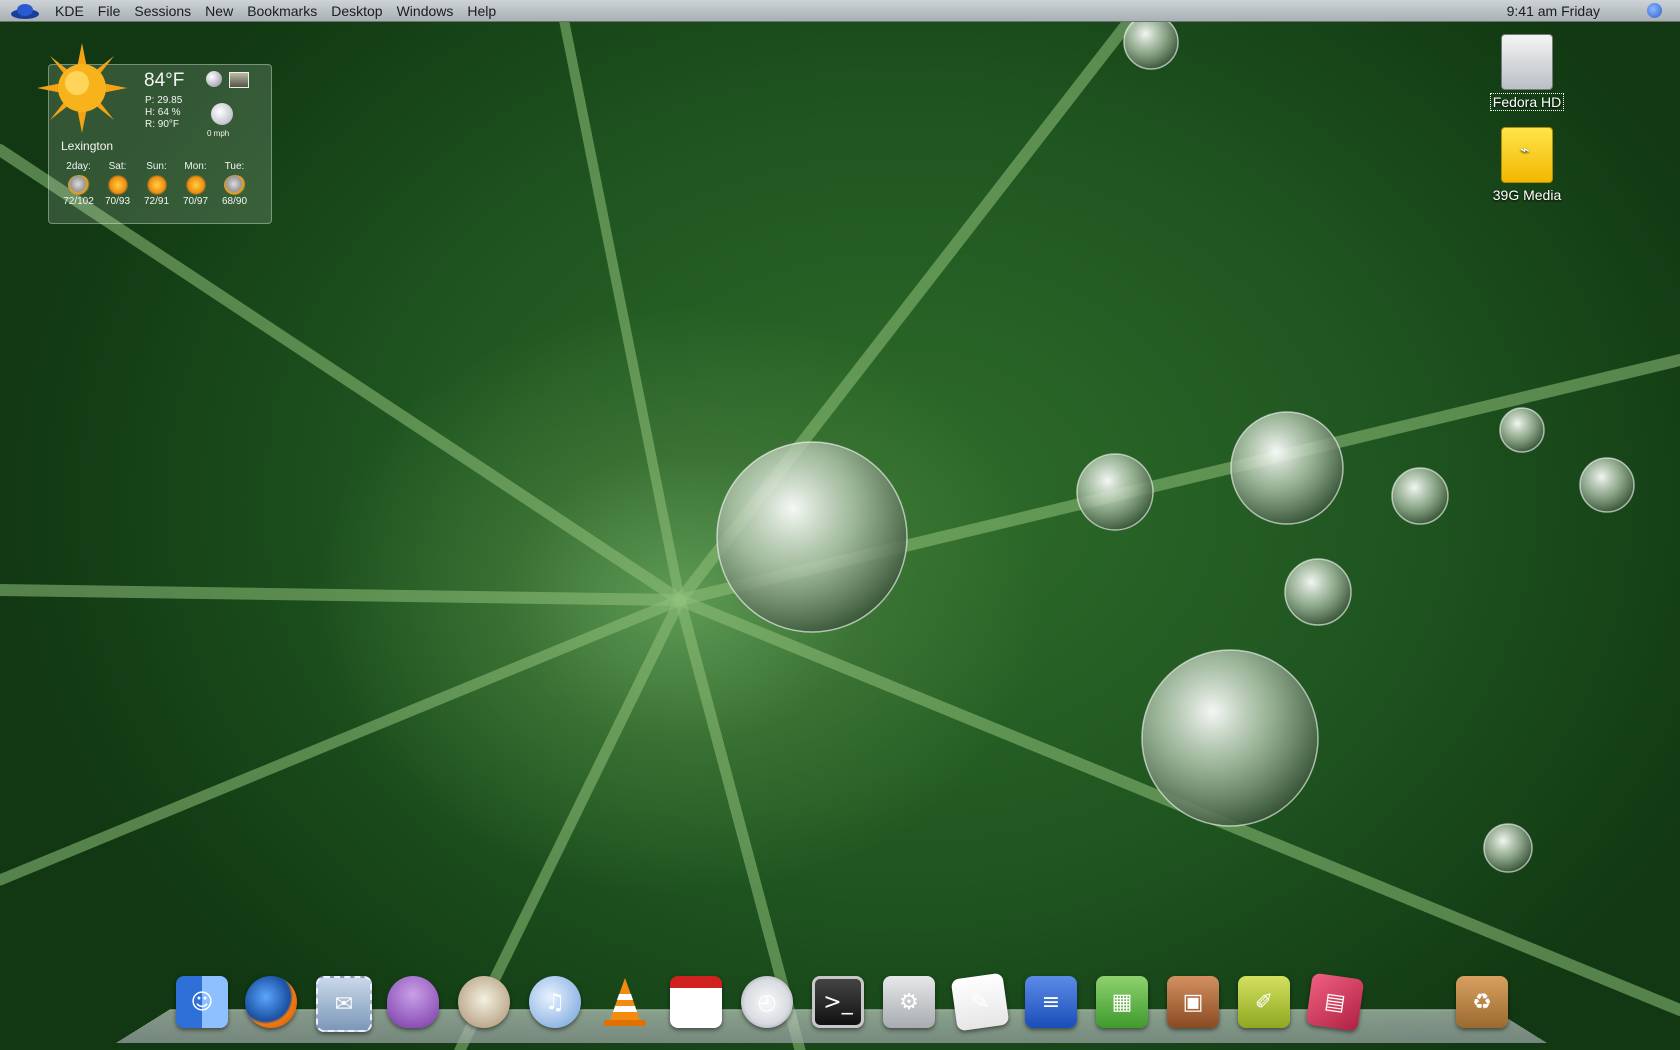 The height and width of the screenshot is (1050, 1680). What do you see at coordinates (1654, 10) in the screenshot?
I see `search-icon` at bounding box center [1654, 10].